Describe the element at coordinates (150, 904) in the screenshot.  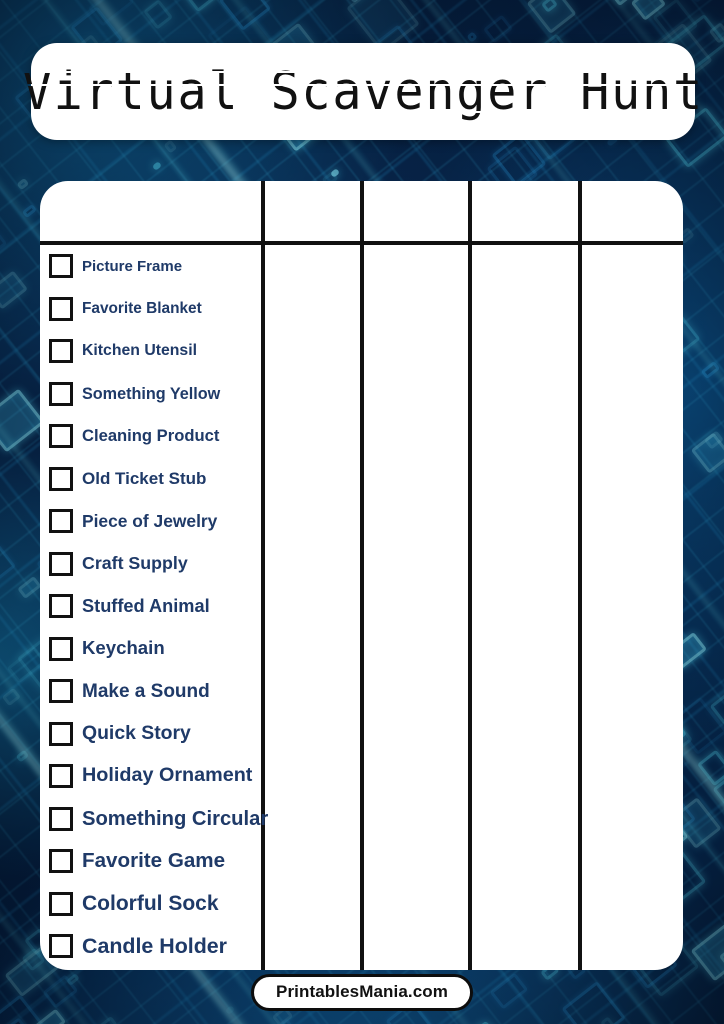
I see `checklist-item-label: Colorful Sock` at that location.